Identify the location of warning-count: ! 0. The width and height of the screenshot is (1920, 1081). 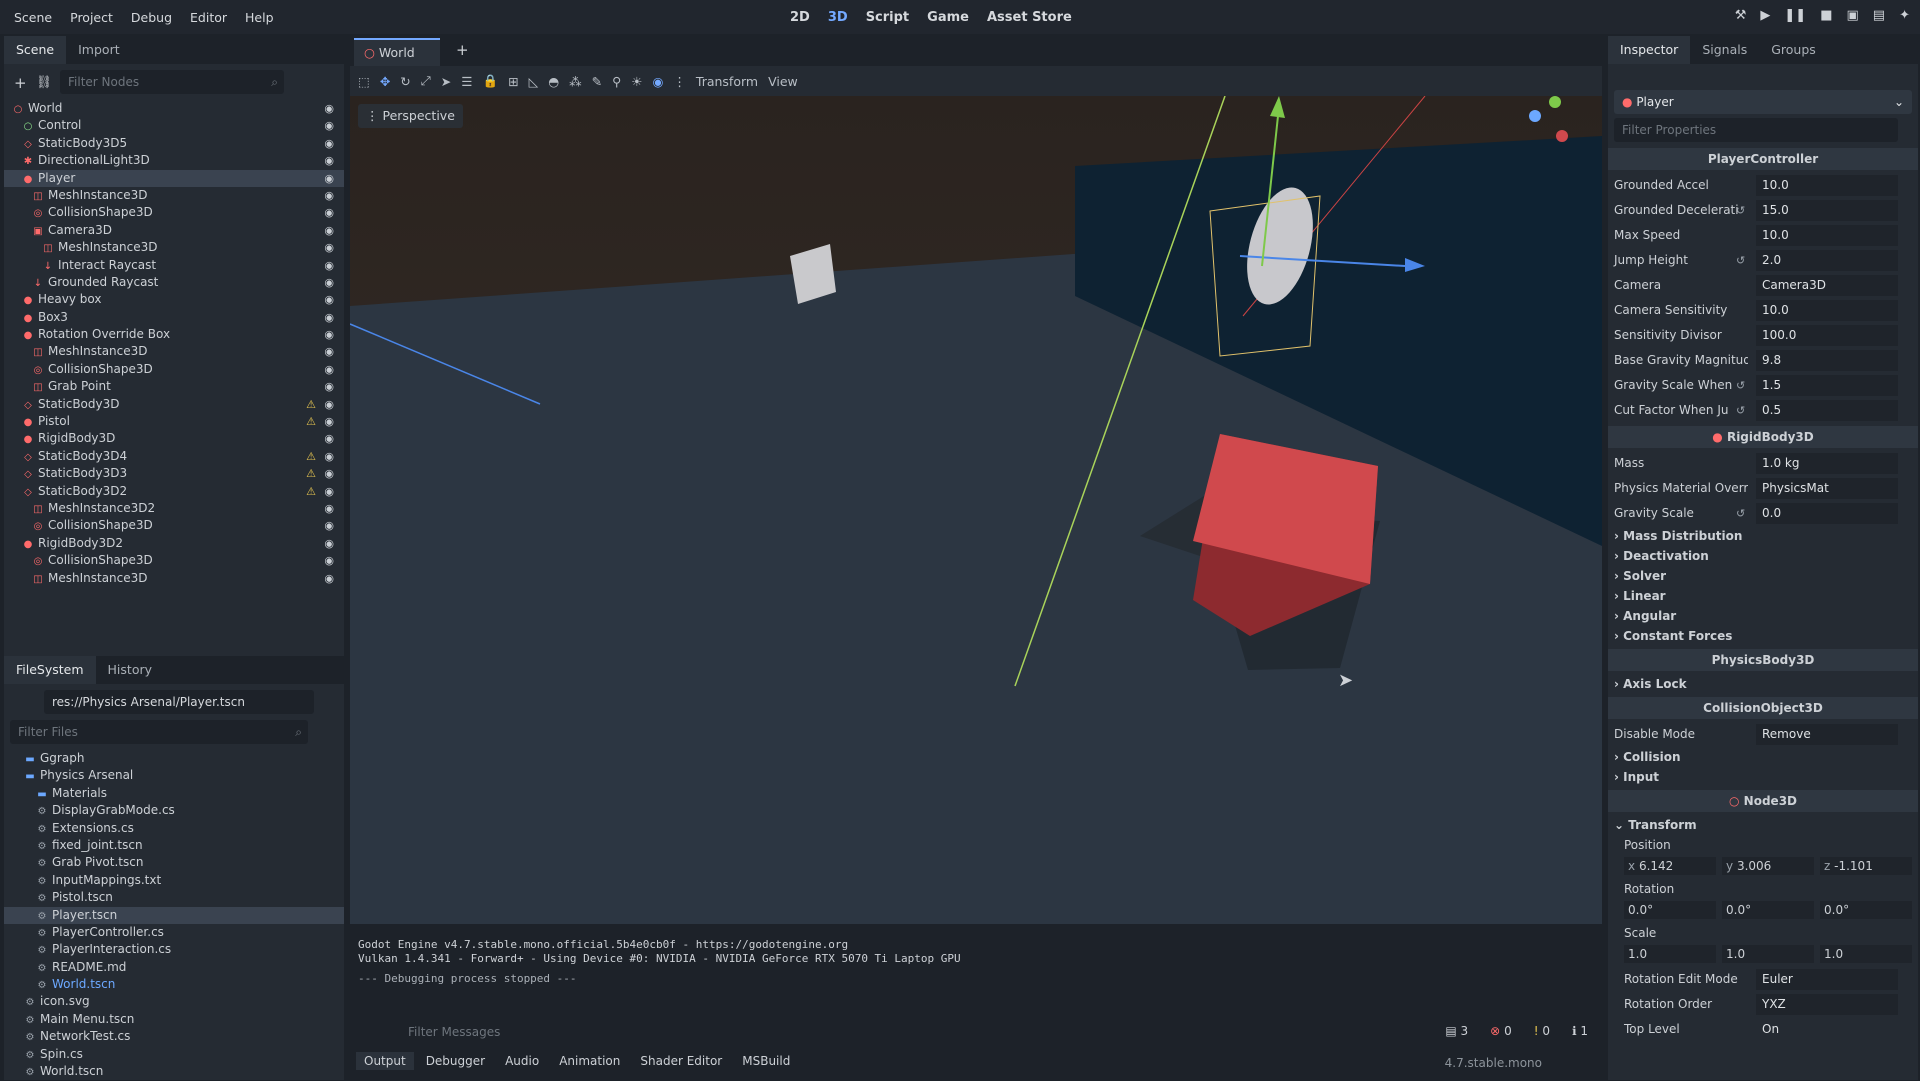
(1542, 1031).